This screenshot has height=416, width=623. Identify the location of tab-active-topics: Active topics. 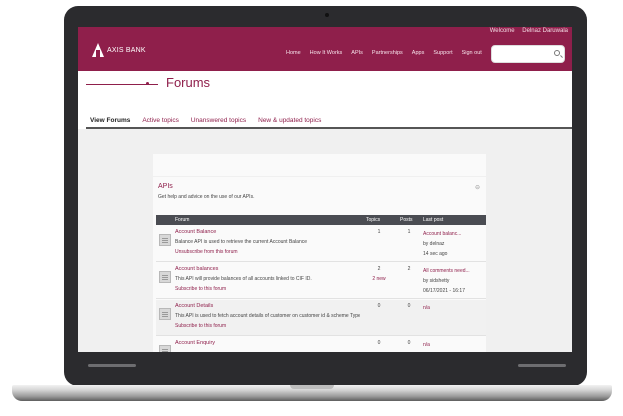
(160, 120).